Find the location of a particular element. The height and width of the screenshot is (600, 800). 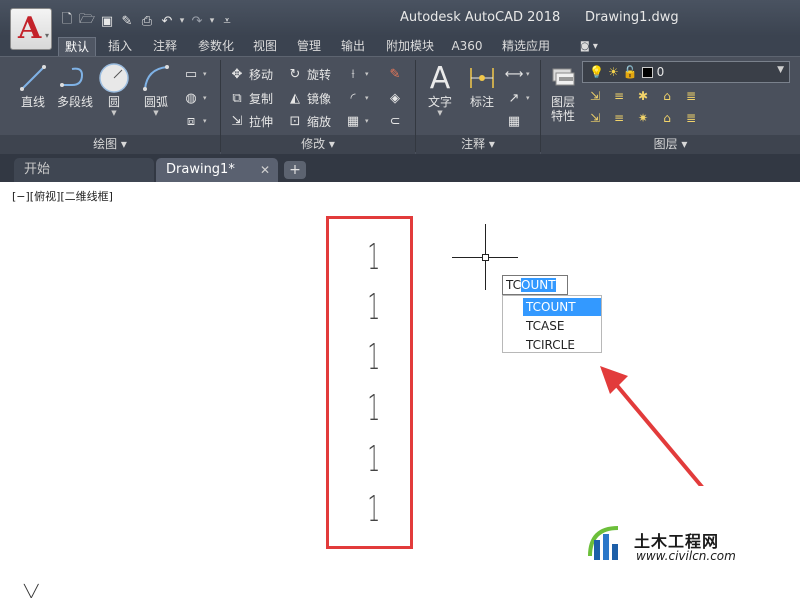

annotation-arrow-icon is located at coordinates (655, 431).